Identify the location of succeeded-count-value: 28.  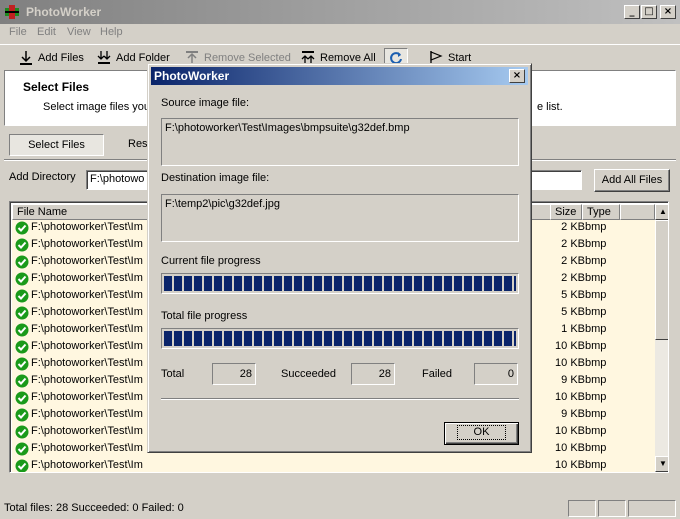
(373, 374).